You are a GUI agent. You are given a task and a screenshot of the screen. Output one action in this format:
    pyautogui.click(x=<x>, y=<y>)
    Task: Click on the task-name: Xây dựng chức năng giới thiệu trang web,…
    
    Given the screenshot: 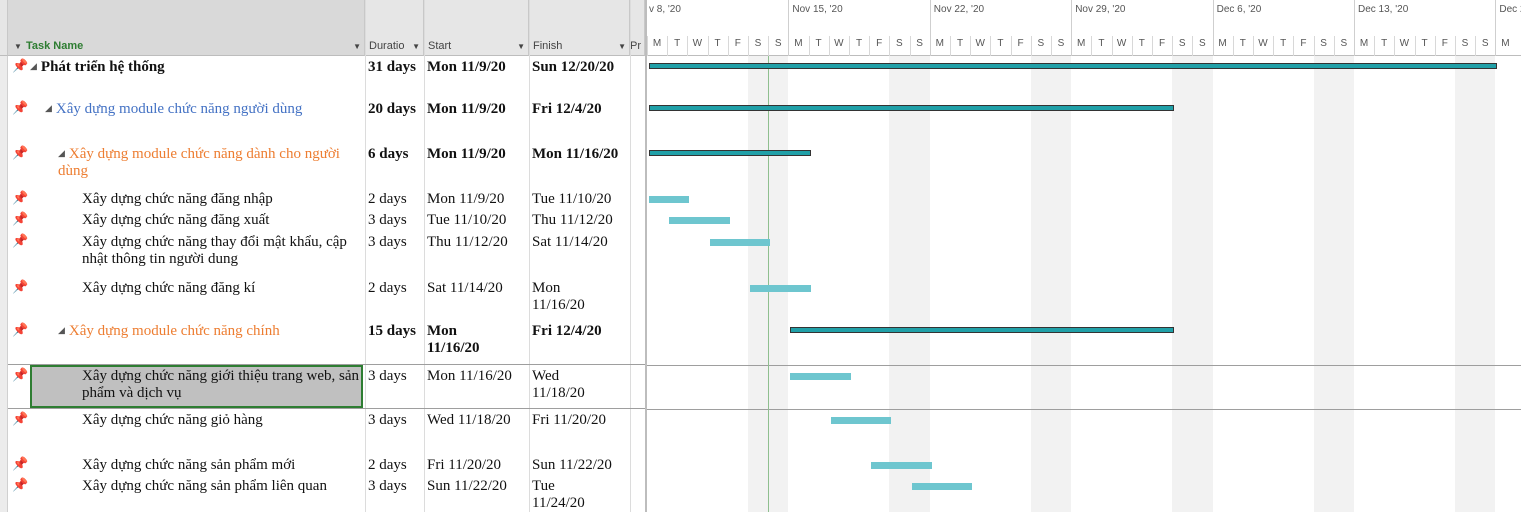 What is the action you would take?
    pyautogui.click(x=221, y=384)
    